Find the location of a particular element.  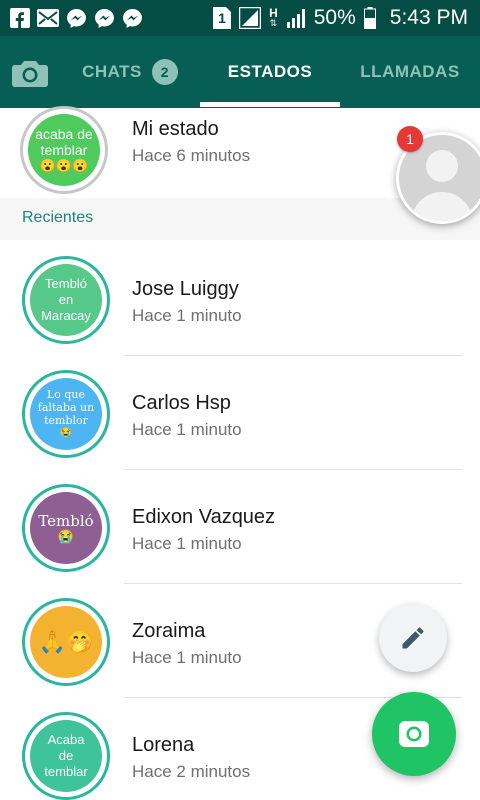

status-avatar: Tembló en Maracay is located at coordinates (66, 300).